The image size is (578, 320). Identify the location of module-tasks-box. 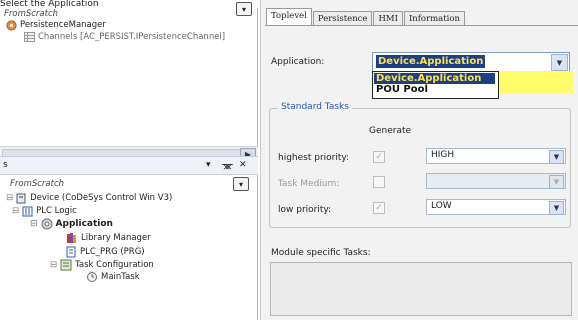
(421, 289).